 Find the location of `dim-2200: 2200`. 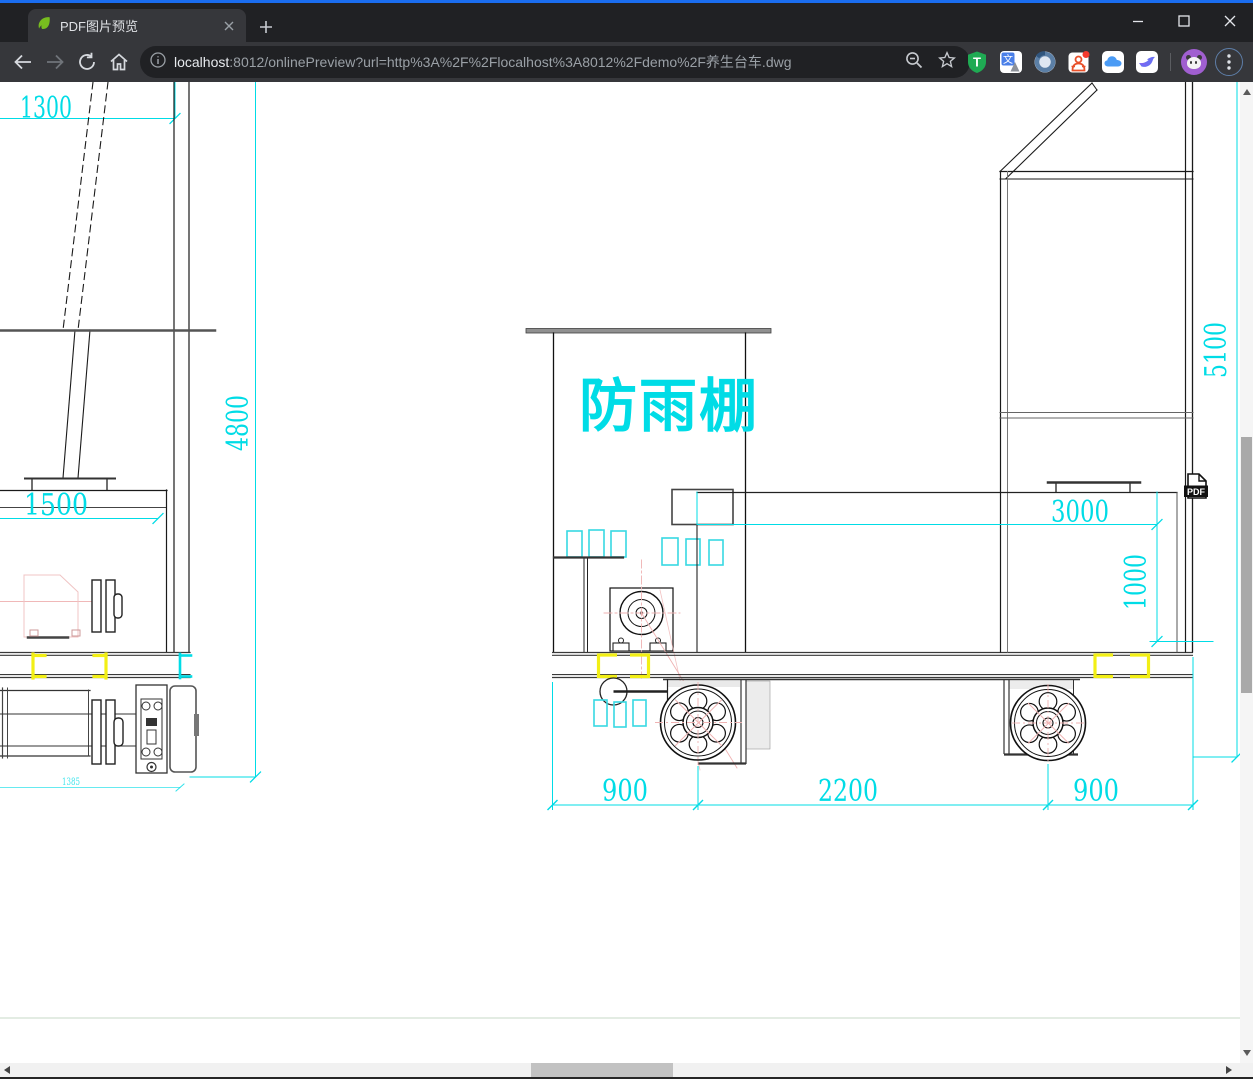

dim-2200: 2200 is located at coordinates (848, 791).